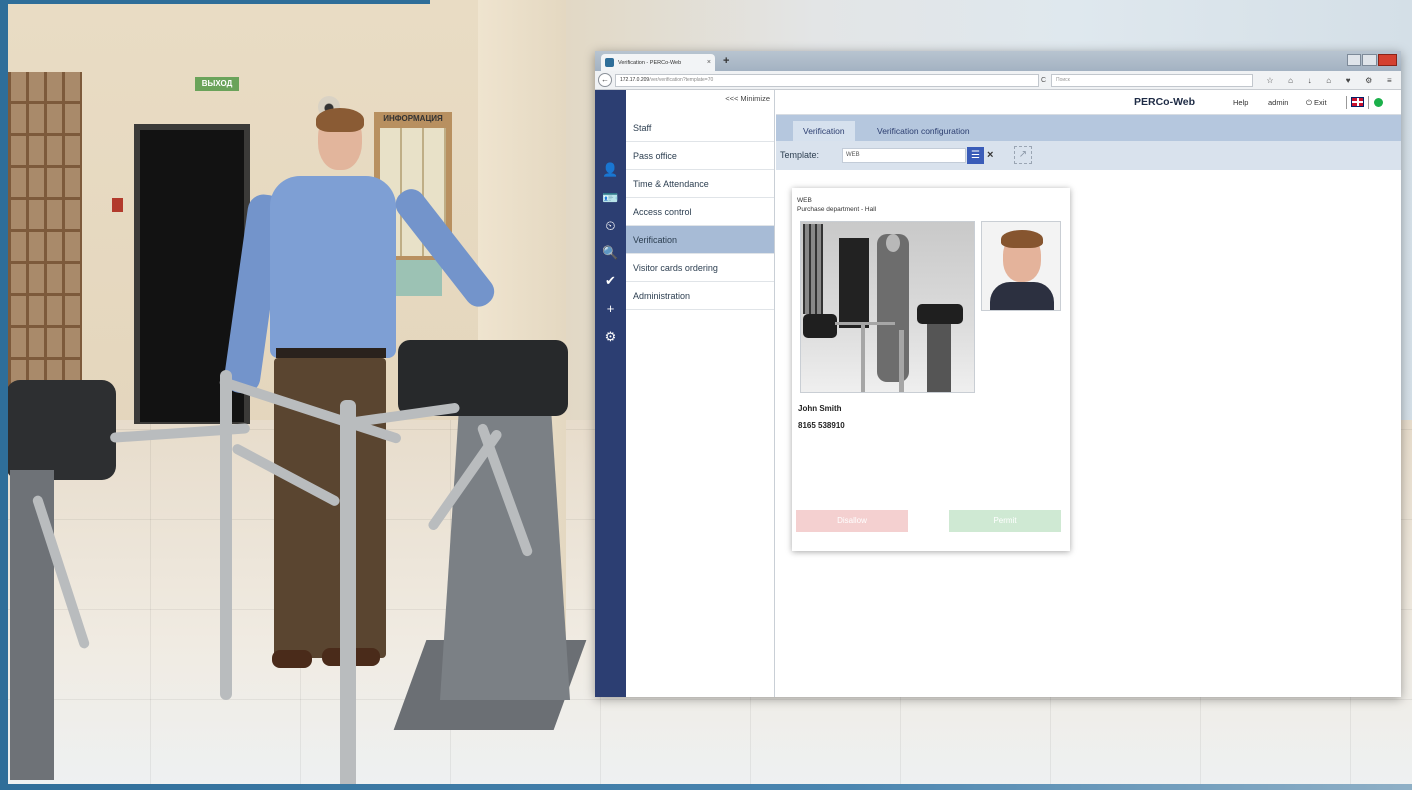 The width and height of the screenshot is (1412, 790). Describe the element at coordinates (610, 393) in the screenshot. I see `icon-rail: 👤 🪪 ⏲ 🔍 ✔ + ⚙` at that location.